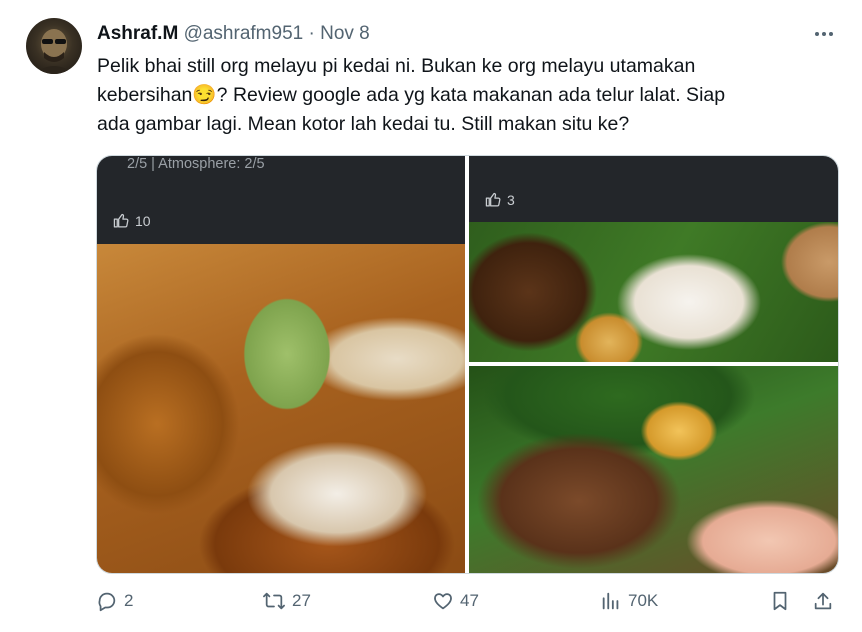  I want to click on review-likes: 10, so click(132, 220).